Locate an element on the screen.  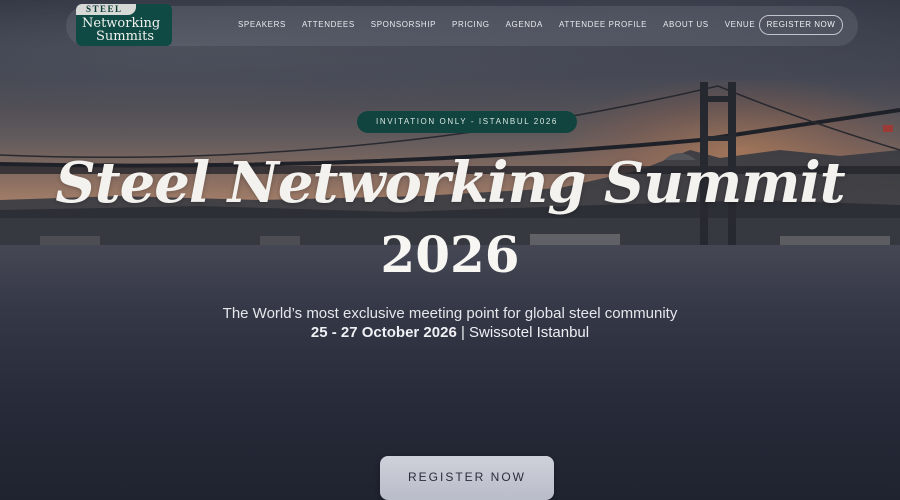
logo-summits-text: Summits is located at coordinates (125, 36).